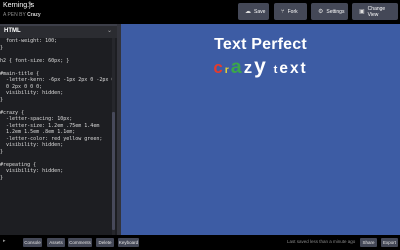  I want to click on preview-letter: a, so click(237, 67).